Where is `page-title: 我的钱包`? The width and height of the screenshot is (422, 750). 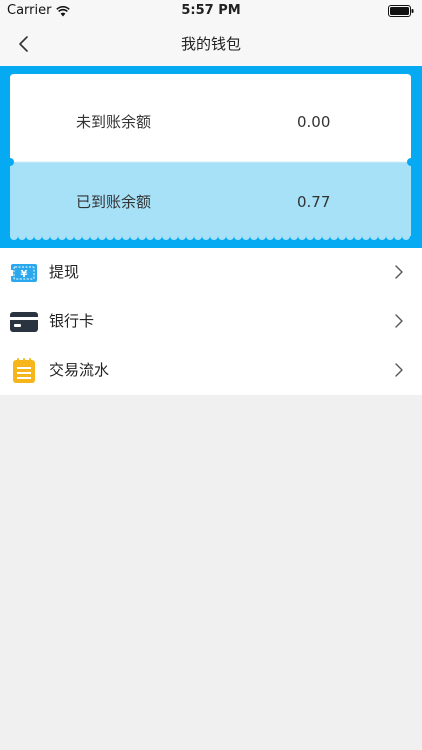 page-title: 我的钱包 is located at coordinates (210, 44).